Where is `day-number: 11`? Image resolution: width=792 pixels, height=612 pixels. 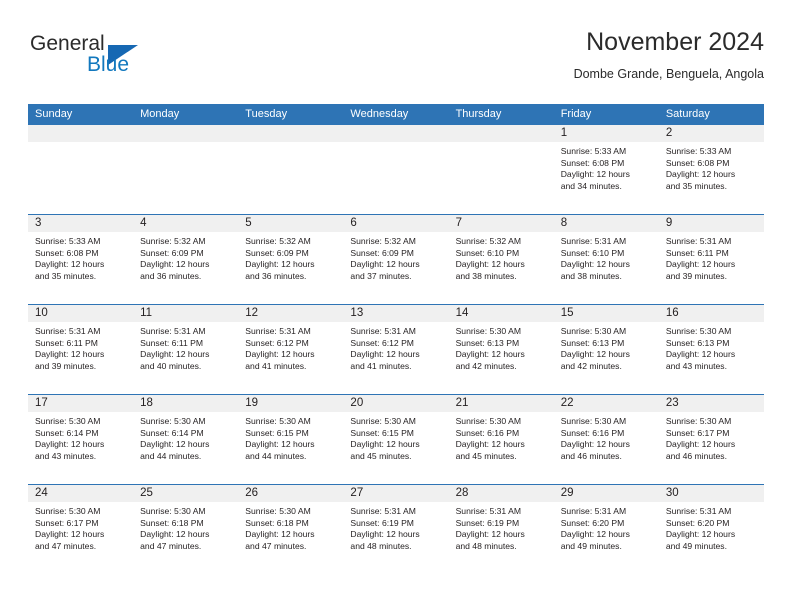
day-number: 11 is located at coordinates (186, 313).